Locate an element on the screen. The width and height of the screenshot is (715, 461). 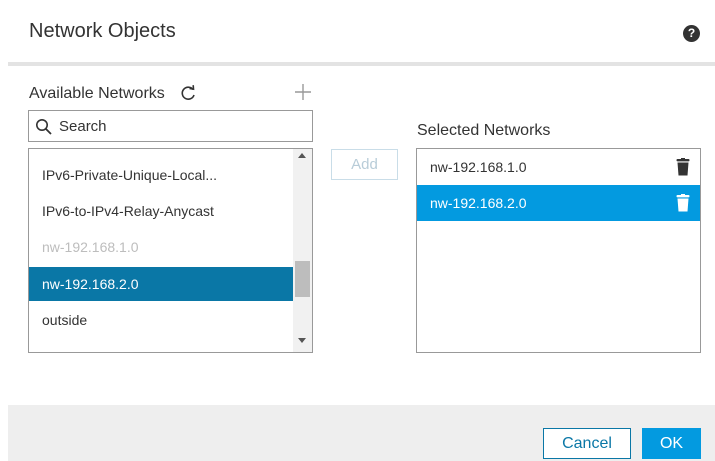
help-icon: ? is located at coordinates (691, 33).